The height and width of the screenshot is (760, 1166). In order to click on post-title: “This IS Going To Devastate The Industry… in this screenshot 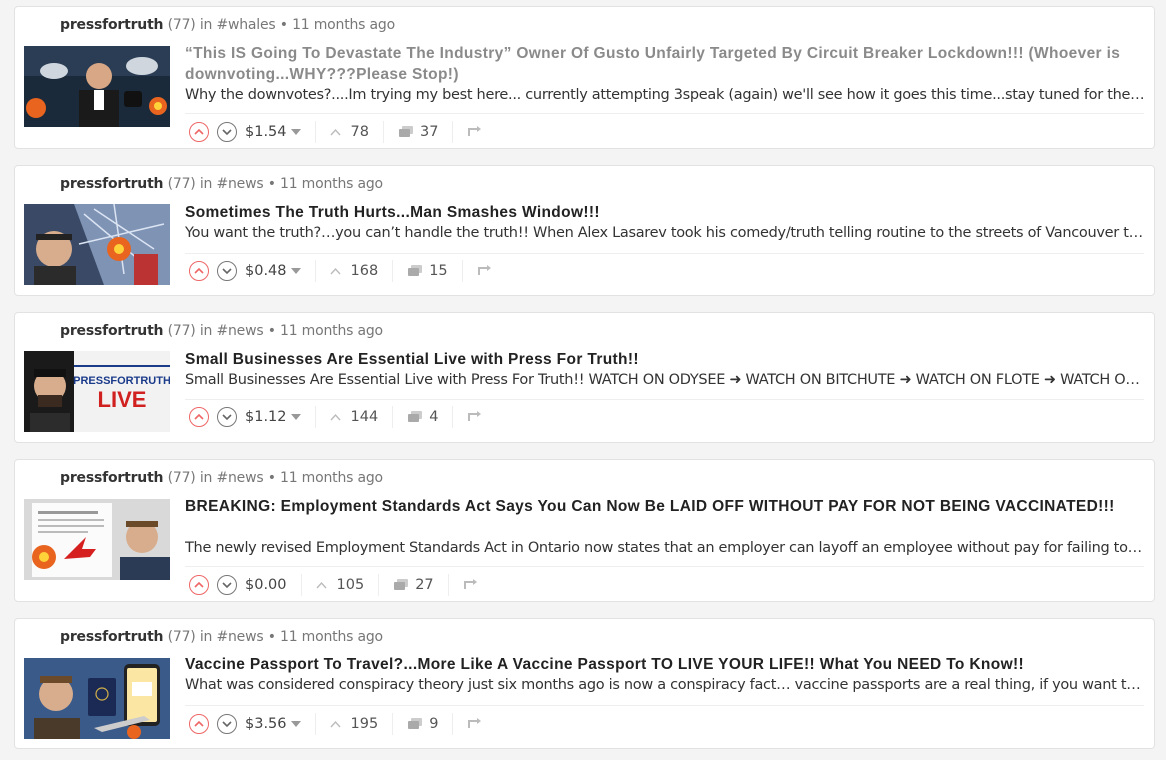, I will do `click(662, 64)`.